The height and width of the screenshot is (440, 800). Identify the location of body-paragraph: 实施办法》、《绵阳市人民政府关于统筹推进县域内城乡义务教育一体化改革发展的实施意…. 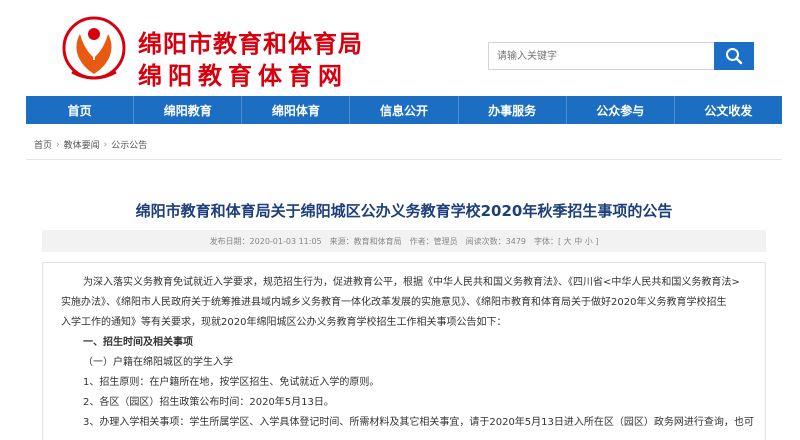
(394, 302).